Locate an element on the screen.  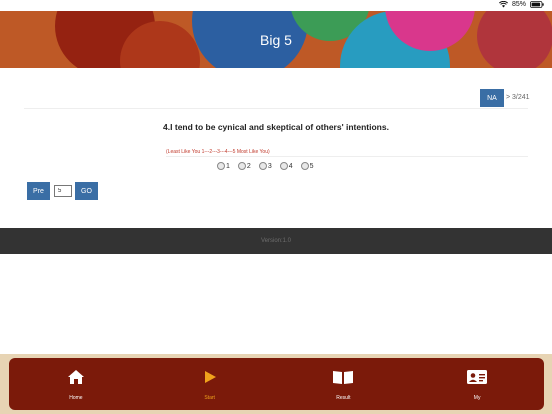
tab-my: My is located at coordinates (477, 384).